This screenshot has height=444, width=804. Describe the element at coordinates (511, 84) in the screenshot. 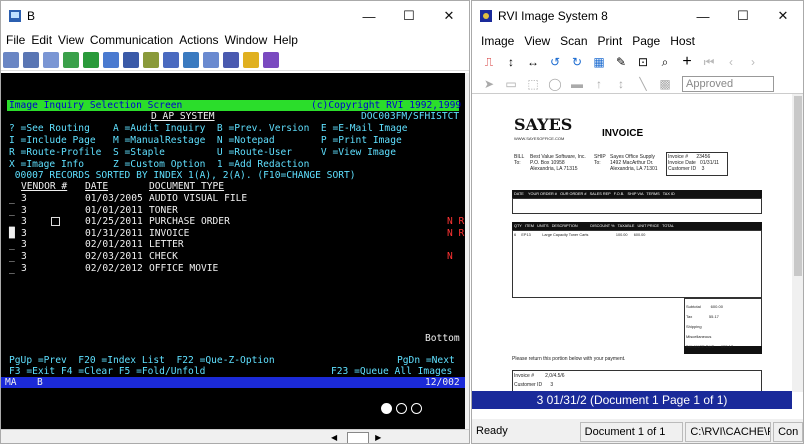

I see `rectangle-icon: ▭` at that location.